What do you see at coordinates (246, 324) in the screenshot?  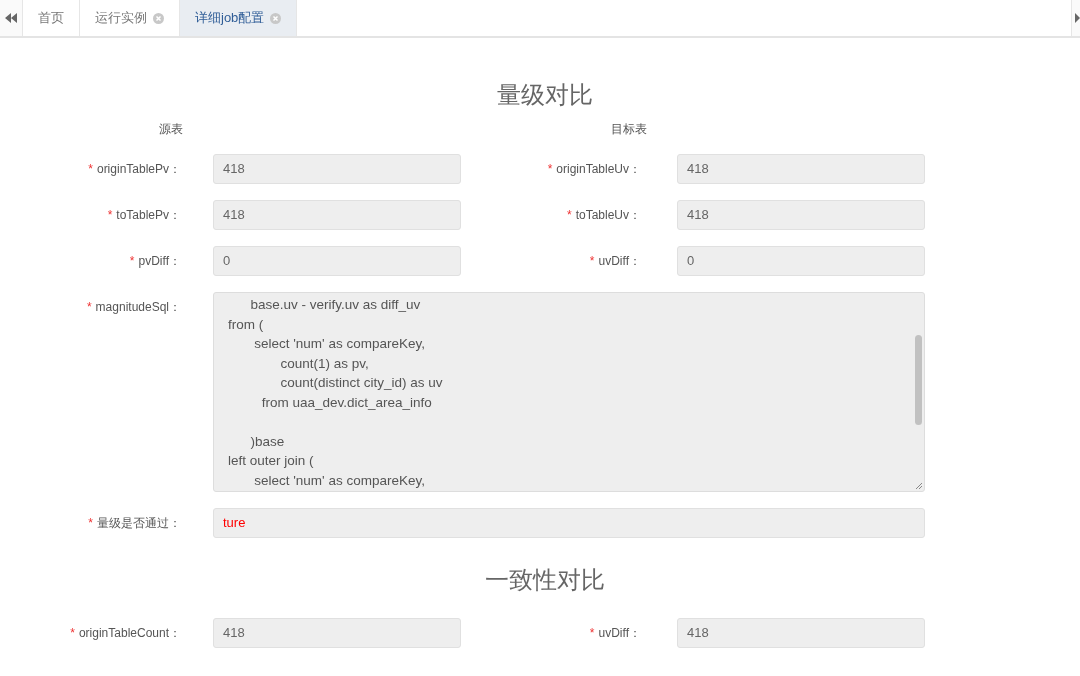 I see `code-line: from (` at bounding box center [246, 324].